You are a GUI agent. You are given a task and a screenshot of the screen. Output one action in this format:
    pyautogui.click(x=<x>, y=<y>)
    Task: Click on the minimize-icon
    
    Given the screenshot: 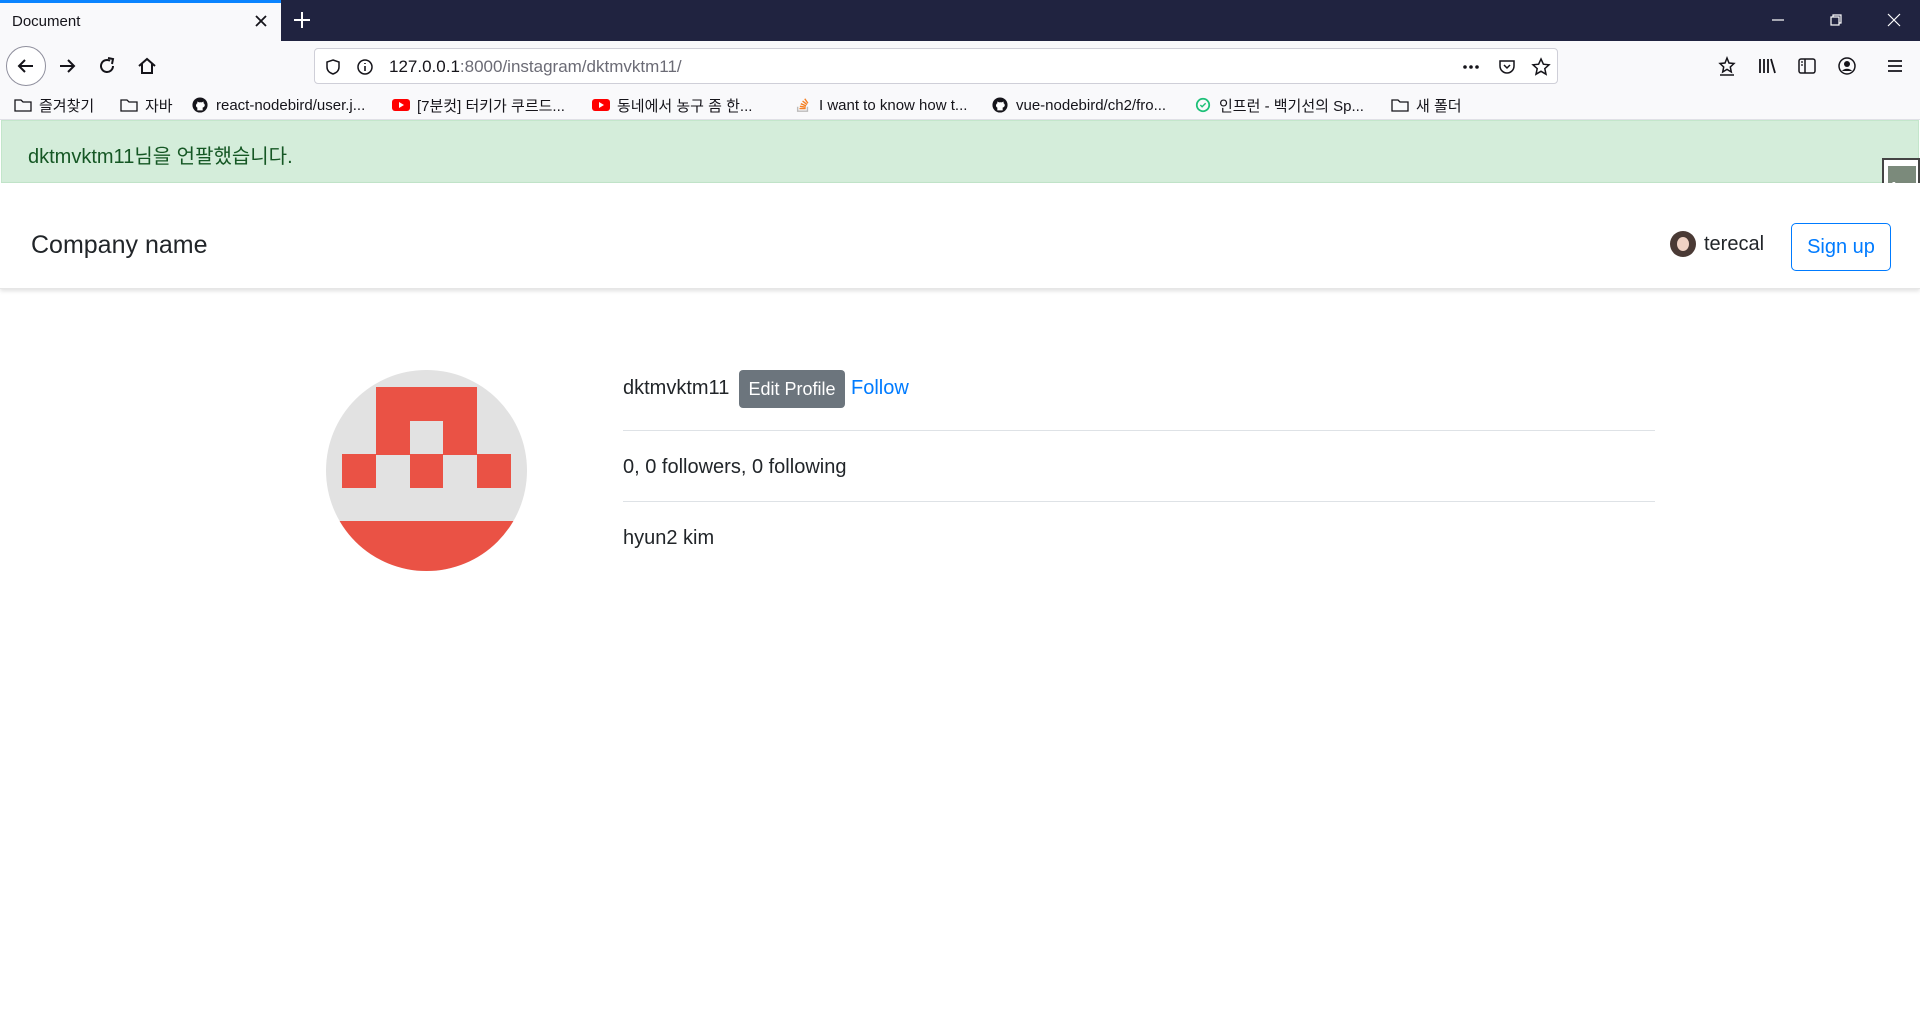 What is the action you would take?
    pyautogui.click(x=1778, y=20)
    